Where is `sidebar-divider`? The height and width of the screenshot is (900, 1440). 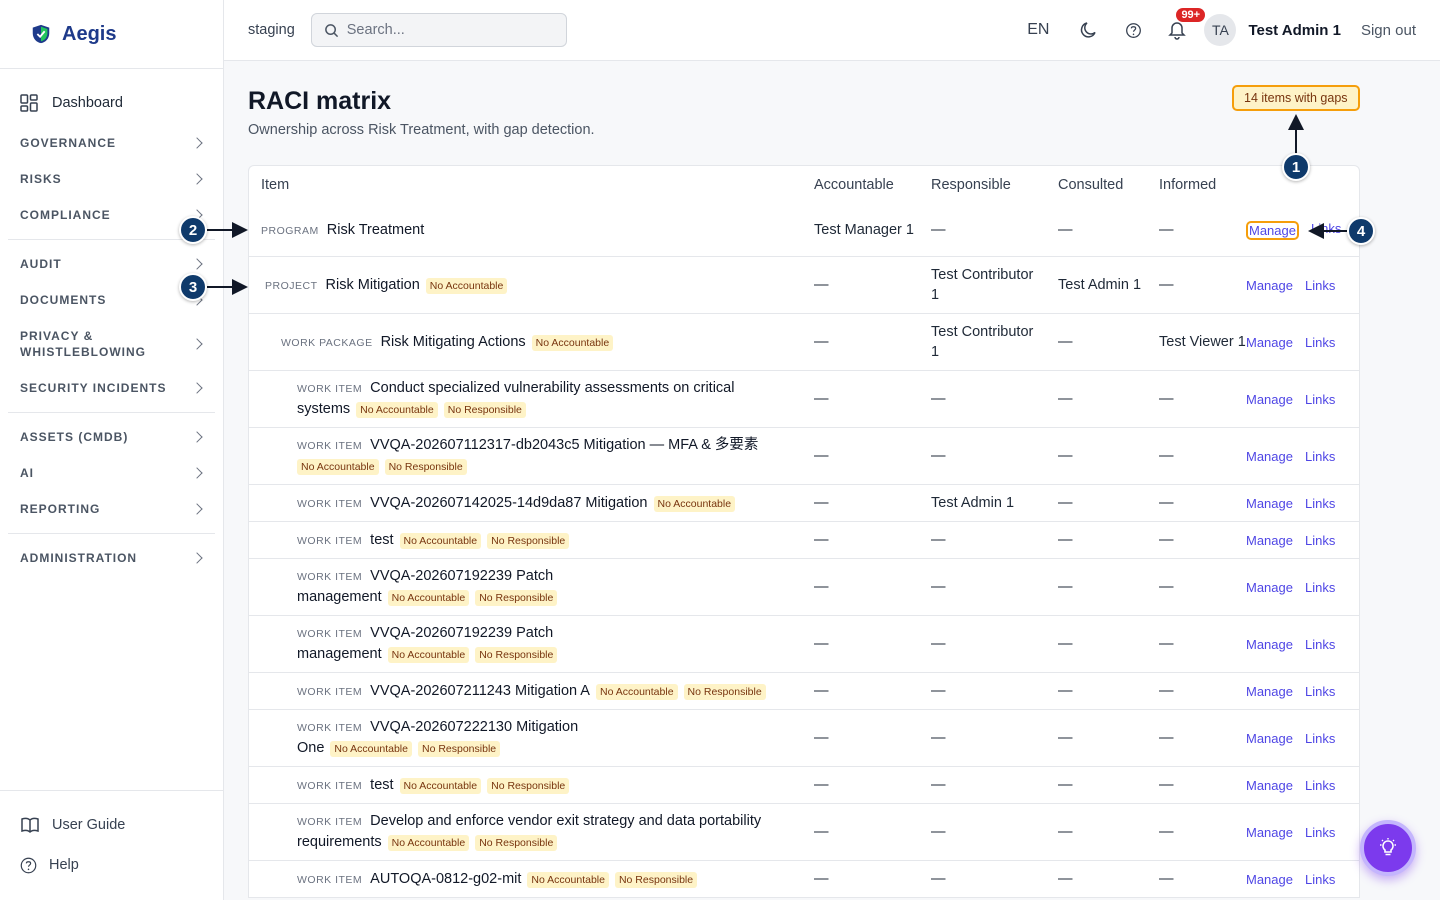 sidebar-divider is located at coordinates (111, 533).